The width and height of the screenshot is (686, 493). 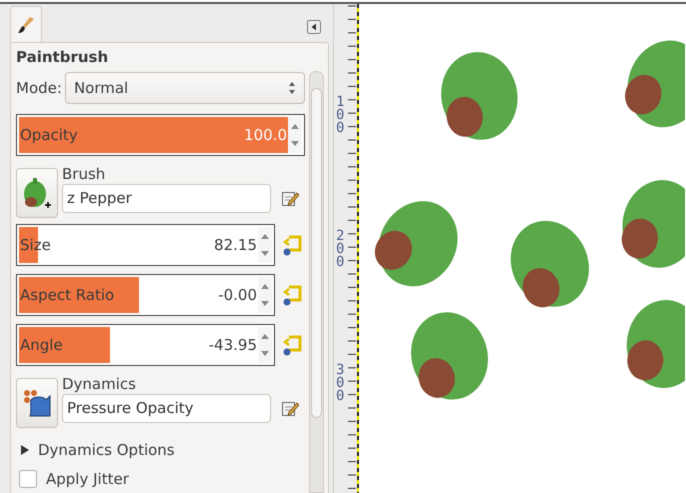 What do you see at coordinates (84, 174) in the screenshot?
I see `resource-label: Brush` at bounding box center [84, 174].